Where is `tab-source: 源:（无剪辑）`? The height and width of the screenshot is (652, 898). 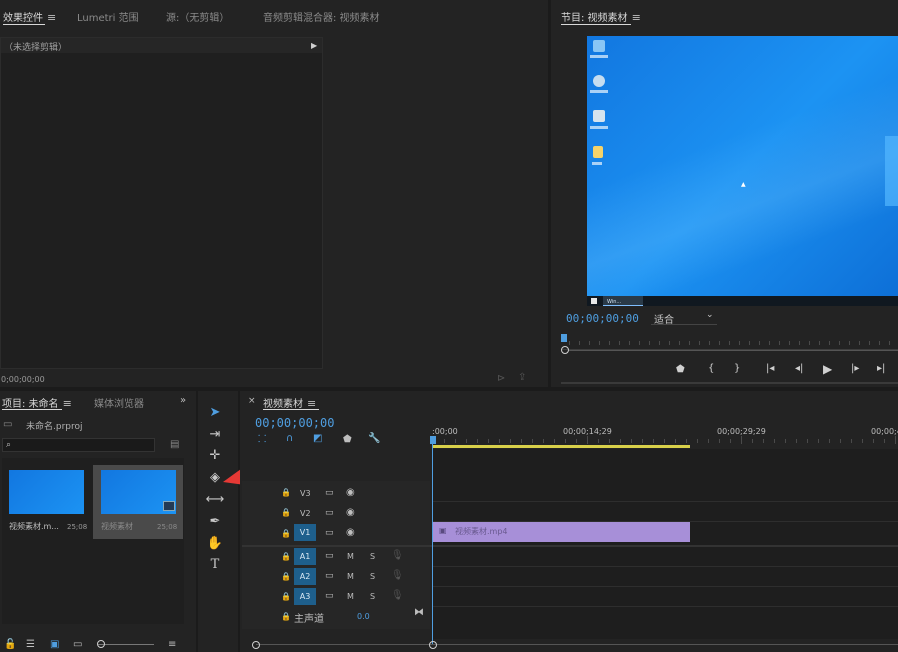 tab-source: 源:（无剪辑） is located at coordinates (197, 16).